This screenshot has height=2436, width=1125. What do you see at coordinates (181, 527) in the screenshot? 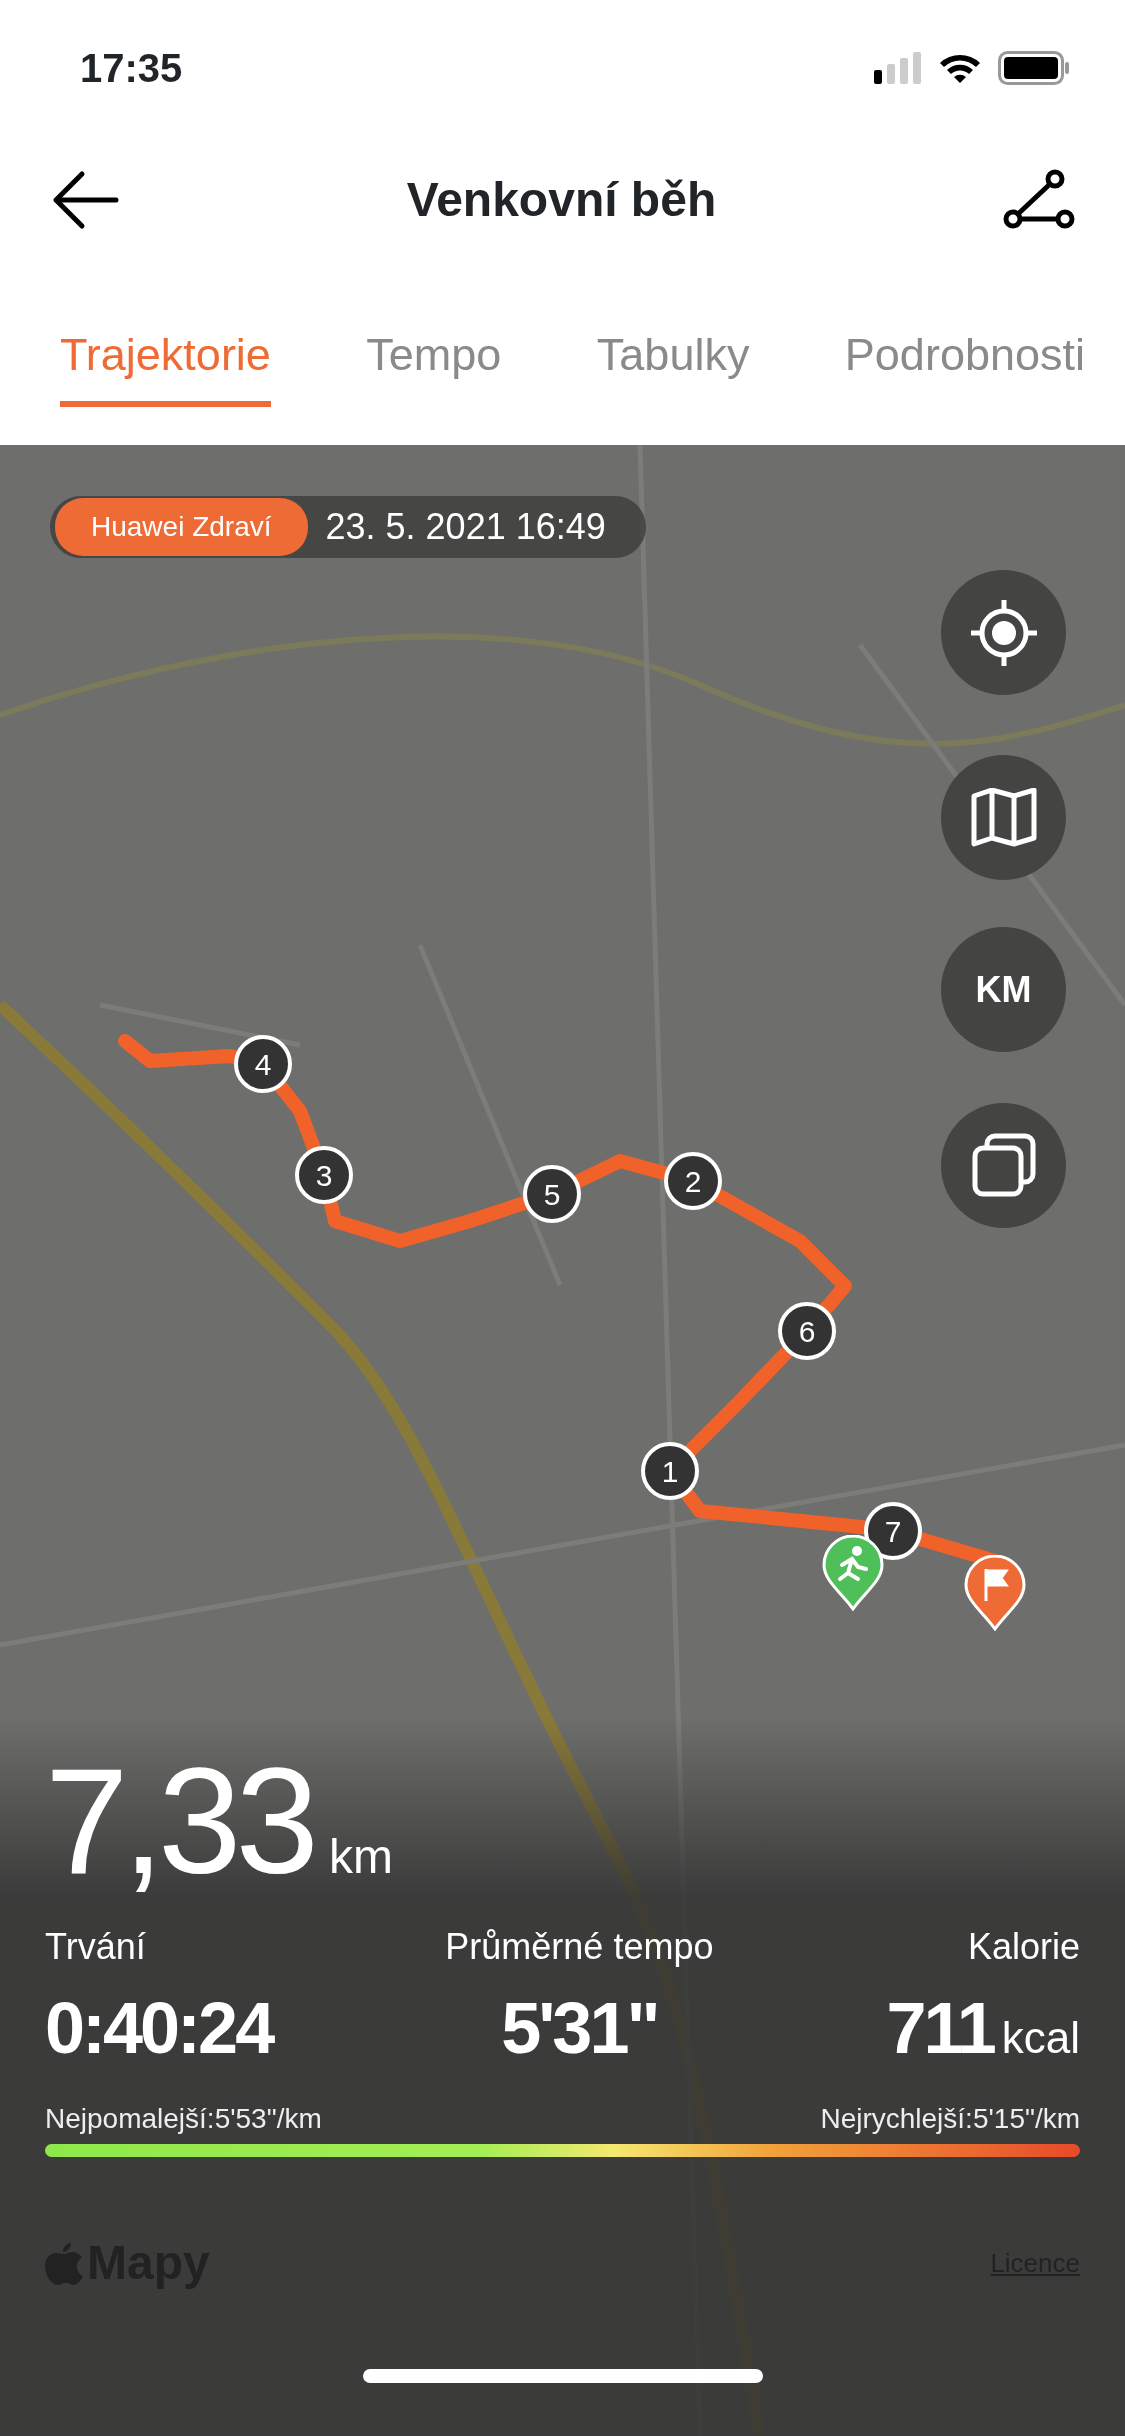
I see `source-badge: Huawei Zdraví` at bounding box center [181, 527].